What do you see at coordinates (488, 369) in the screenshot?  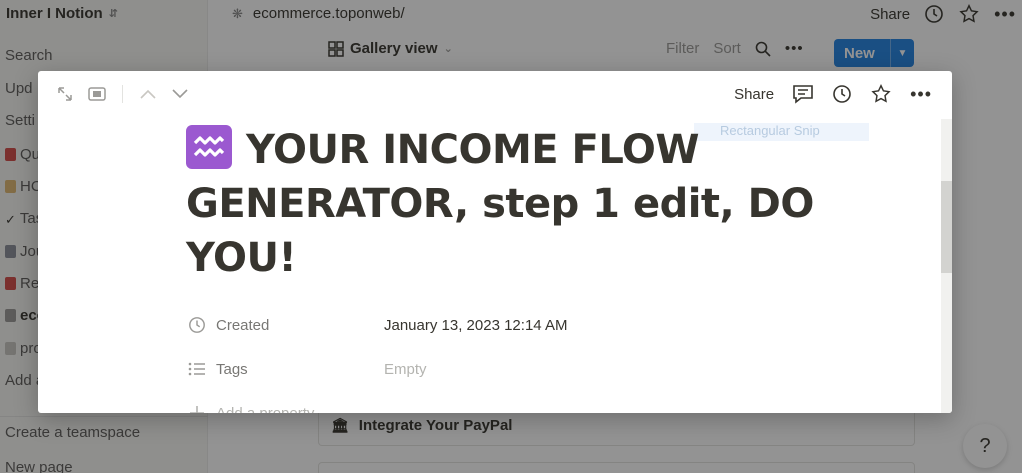 I see `property-row-tags: Tags Empty` at bounding box center [488, 369].